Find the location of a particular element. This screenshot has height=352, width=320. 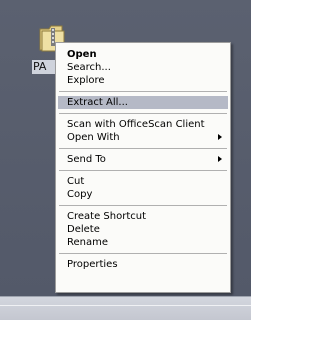

menu-item-delete: Delete is located at coordinates (143, 229).